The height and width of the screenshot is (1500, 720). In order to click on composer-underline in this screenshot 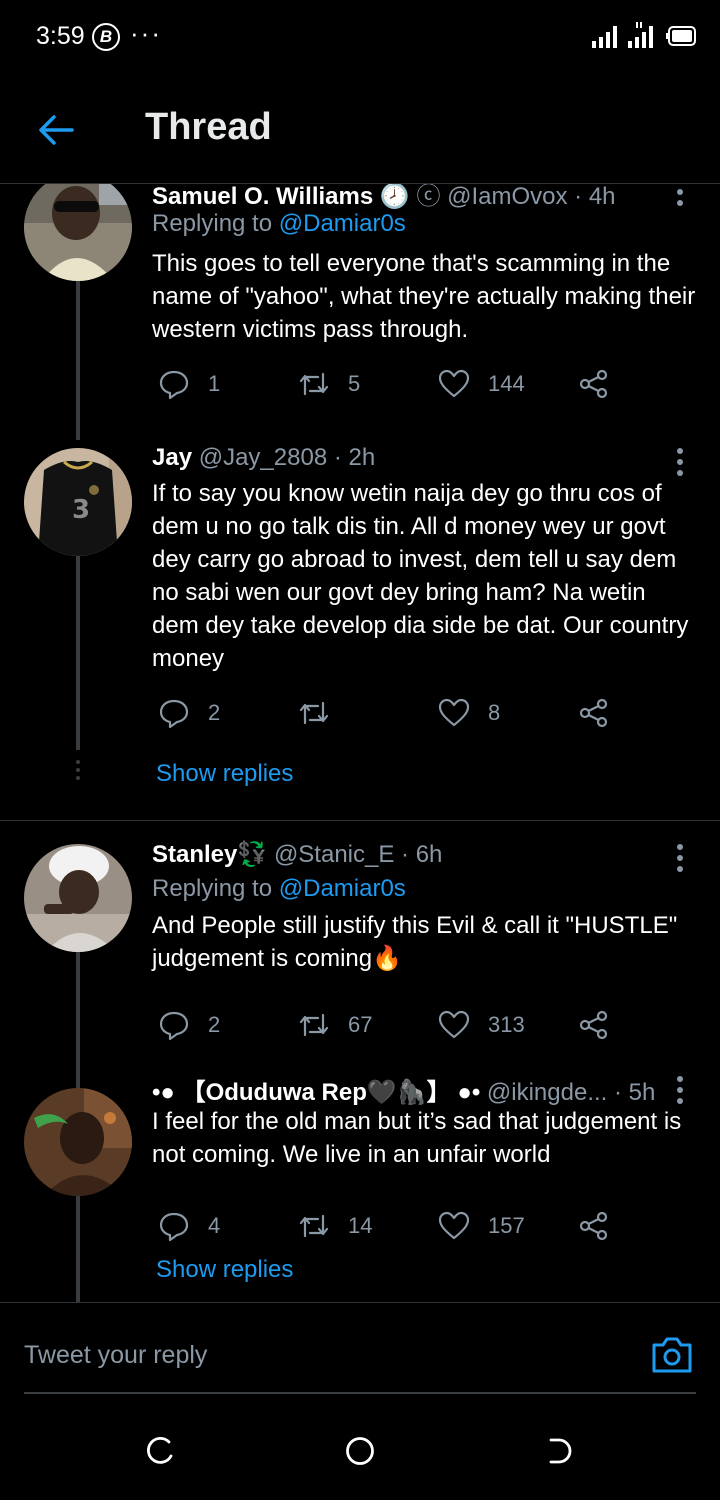, I will do `click(360, 1393)`.